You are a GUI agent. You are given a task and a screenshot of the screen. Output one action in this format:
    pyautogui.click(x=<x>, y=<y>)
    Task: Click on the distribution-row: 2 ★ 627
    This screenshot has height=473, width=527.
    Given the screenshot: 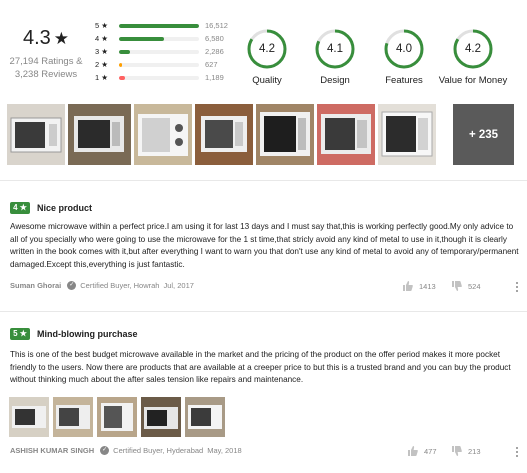 What is the action you would take?
    pyautogui.click(x=165, y=64)
    